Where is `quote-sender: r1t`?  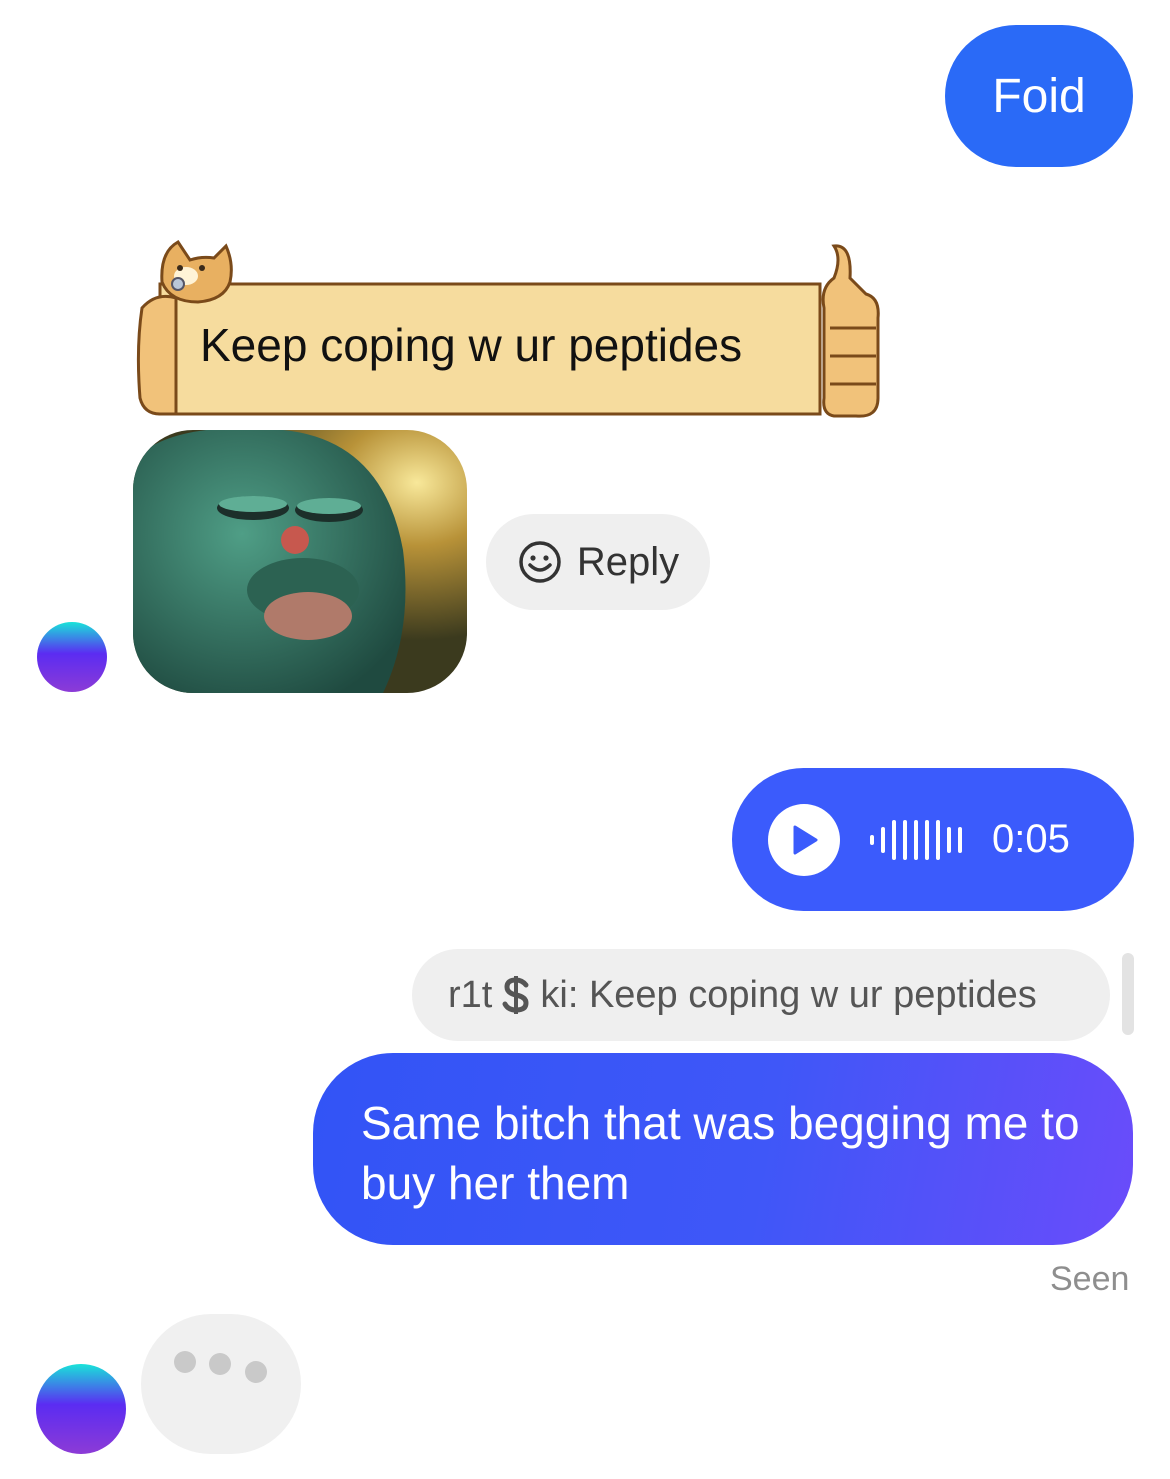
quote-sender: r1t is located at coordinates (470, 994).